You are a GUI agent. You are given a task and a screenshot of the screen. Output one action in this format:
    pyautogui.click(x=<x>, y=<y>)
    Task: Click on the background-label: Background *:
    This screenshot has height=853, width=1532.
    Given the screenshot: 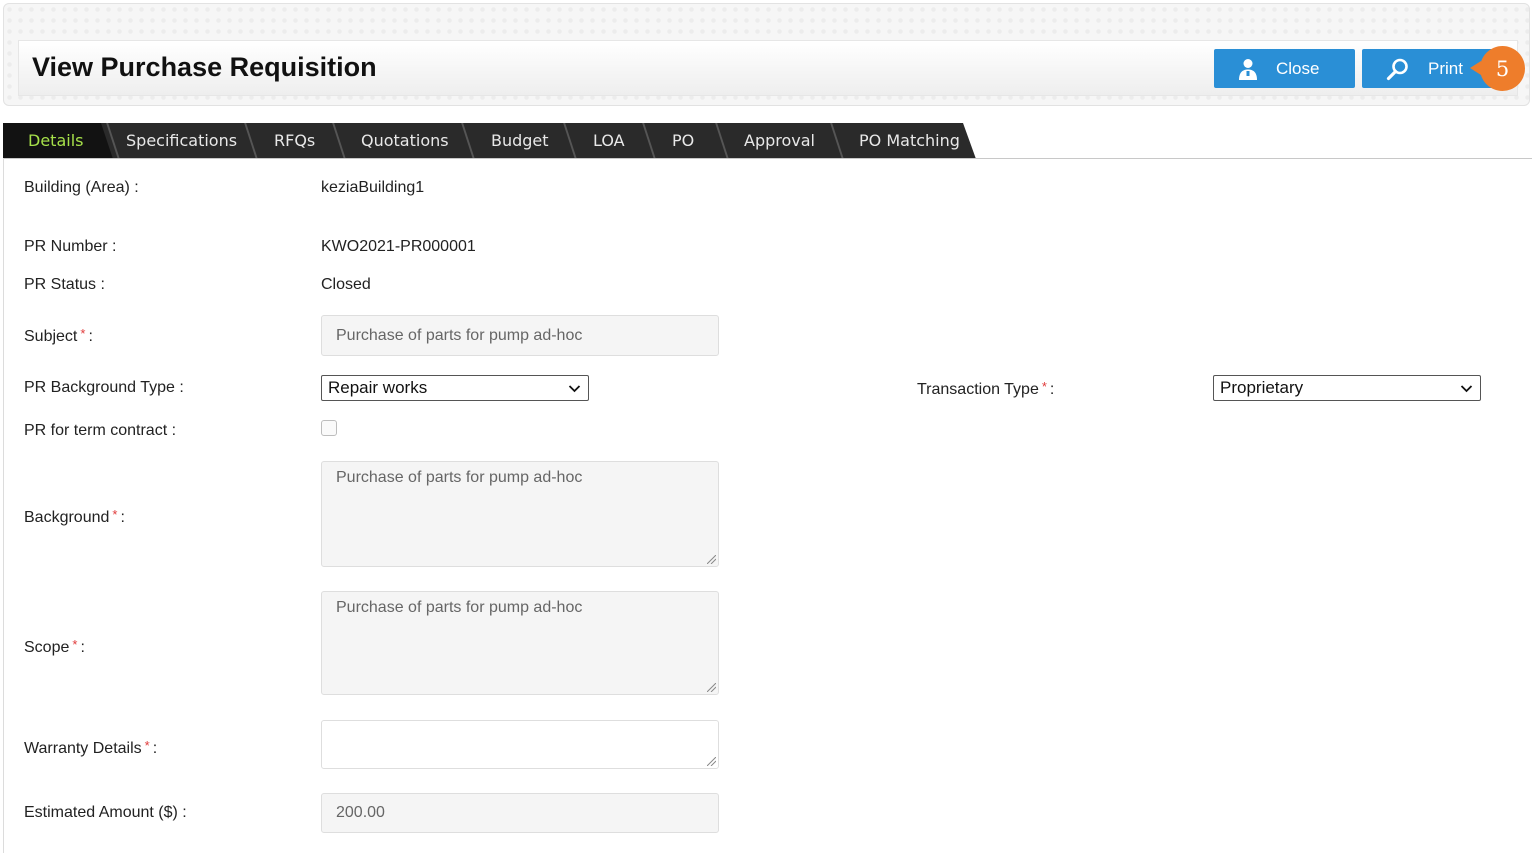 What is the action you would take?
    pyautogui.click(x=74, y=517)
    